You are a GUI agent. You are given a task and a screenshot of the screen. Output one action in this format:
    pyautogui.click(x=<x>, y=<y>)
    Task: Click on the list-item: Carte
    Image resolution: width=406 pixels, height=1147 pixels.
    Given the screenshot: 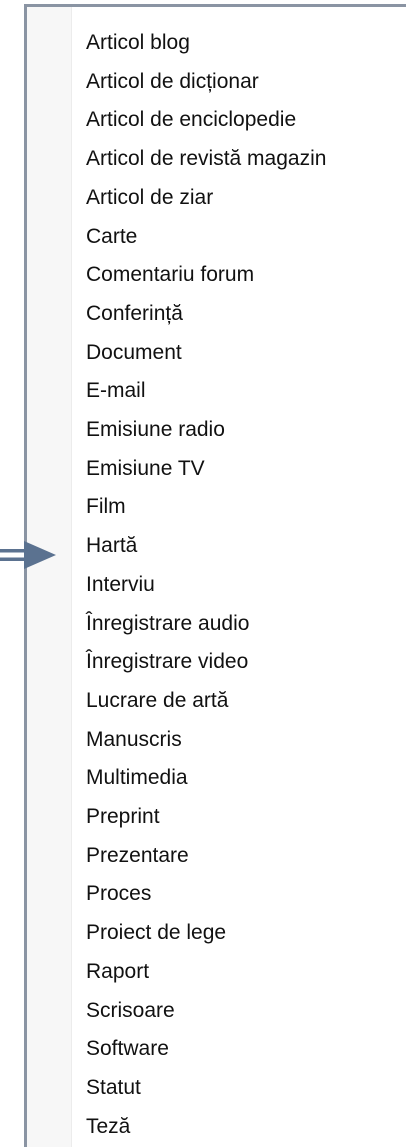 What is the action you would take?
    pyautogui.click(x=216, y=237)
    